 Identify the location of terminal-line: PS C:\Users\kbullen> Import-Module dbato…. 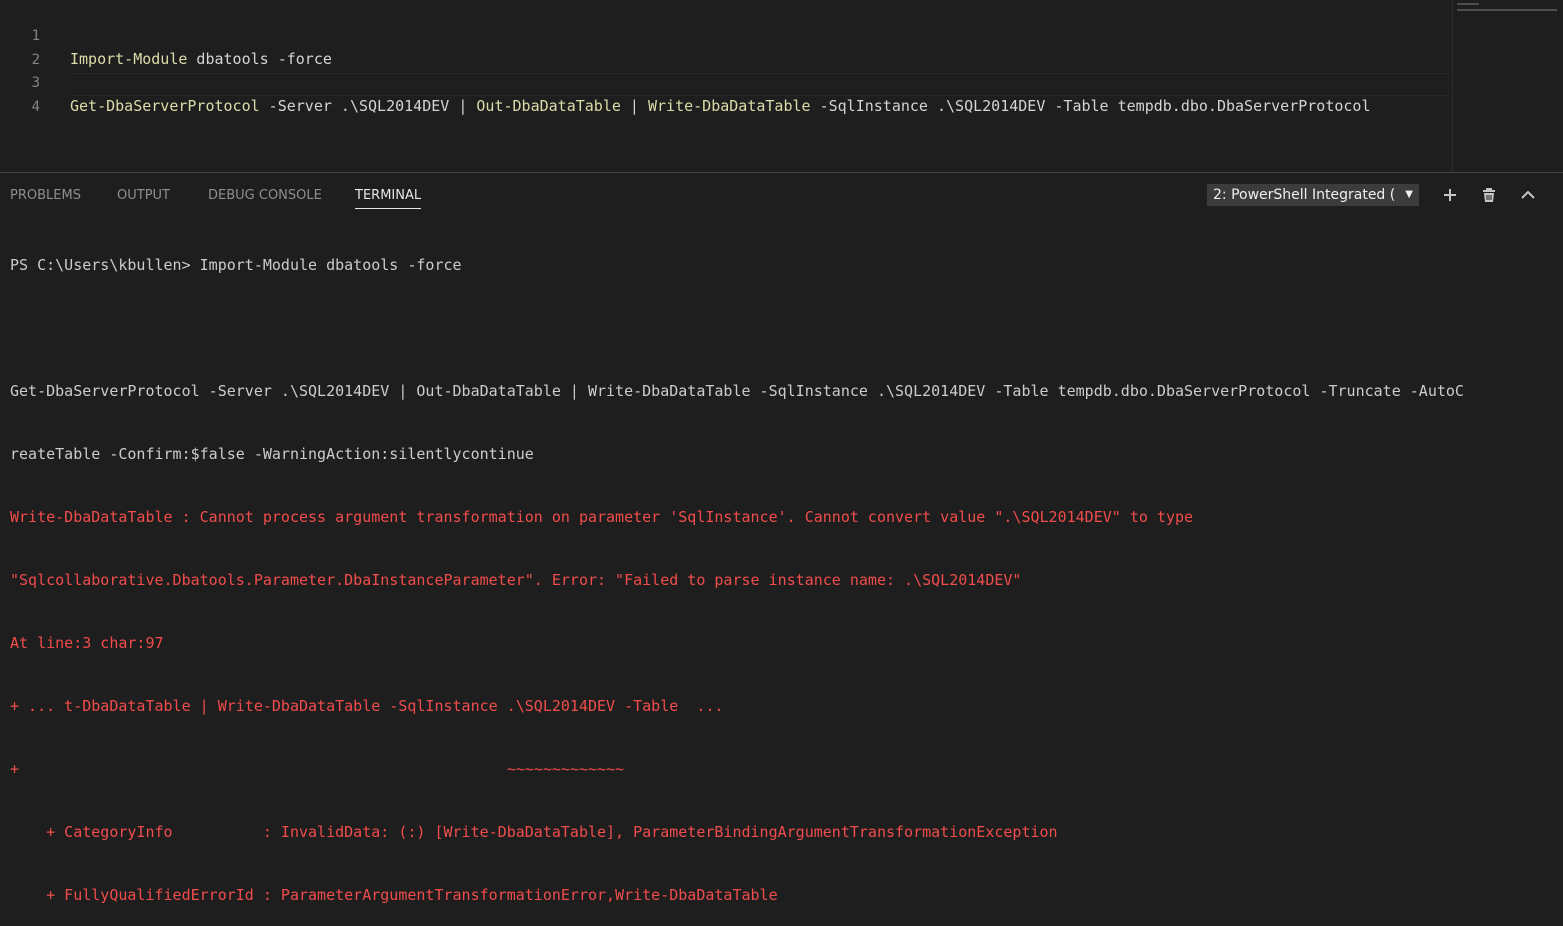
(236, 265).